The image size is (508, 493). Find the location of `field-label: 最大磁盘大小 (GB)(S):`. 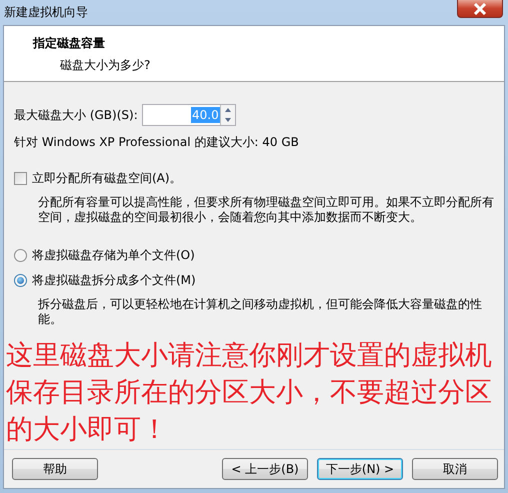

field-label: 最大磁盘大小 (GB)(S): is located at coordinates (76, 115).